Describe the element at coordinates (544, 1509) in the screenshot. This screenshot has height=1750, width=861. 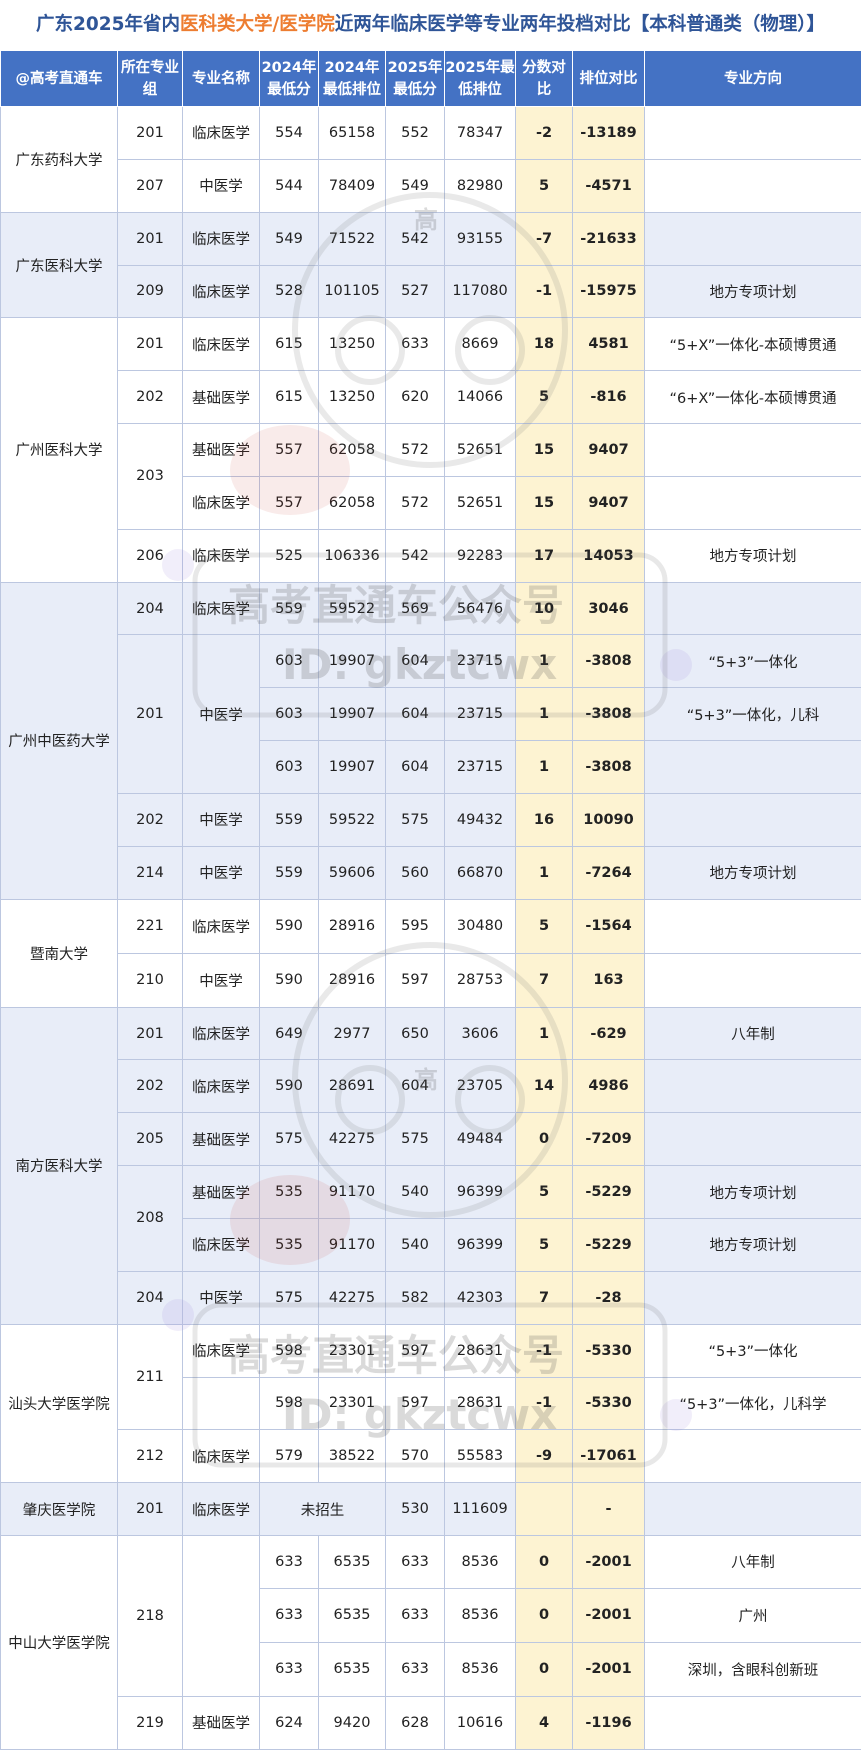
I see `score-diff` at that location.